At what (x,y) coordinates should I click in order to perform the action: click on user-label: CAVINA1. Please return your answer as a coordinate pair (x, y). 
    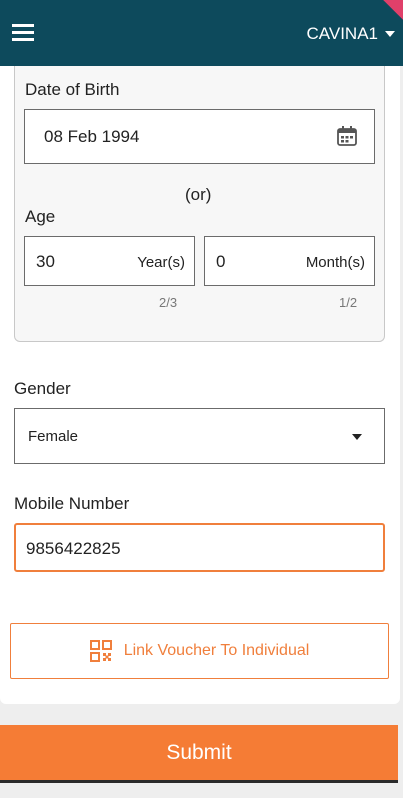
    Looking at the image, I should click on (342, 33).